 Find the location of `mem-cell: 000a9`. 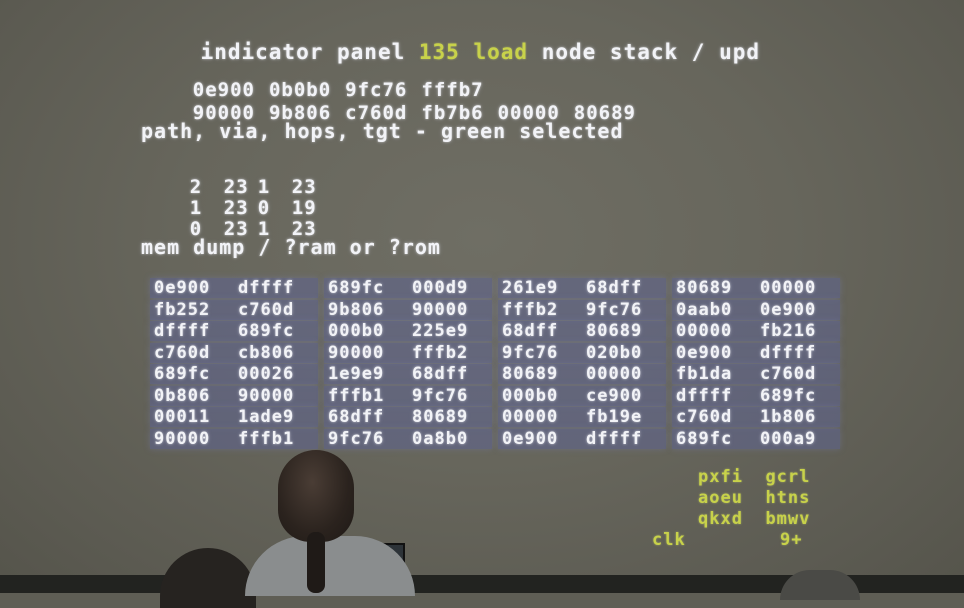

mem-cell: 000a9 is located at coordinates (788, 438).